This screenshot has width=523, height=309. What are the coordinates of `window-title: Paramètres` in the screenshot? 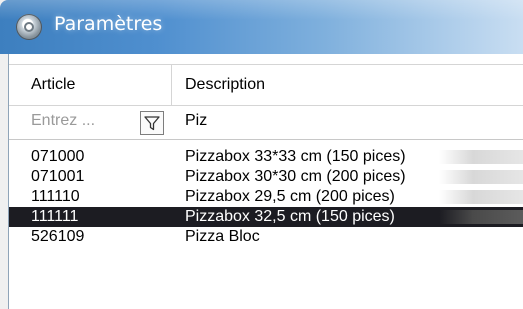 It's located at (108, 24).